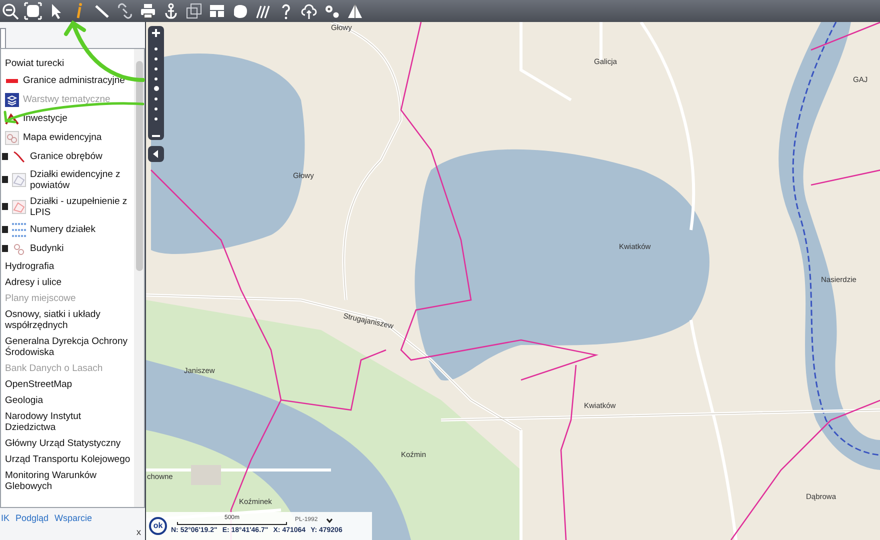 This screenshot has height=540, width=880. What do you see at coordinates (240, 11) in the screenshot?
I see `speech-bubble-icon` at bounding box center [240, 11].